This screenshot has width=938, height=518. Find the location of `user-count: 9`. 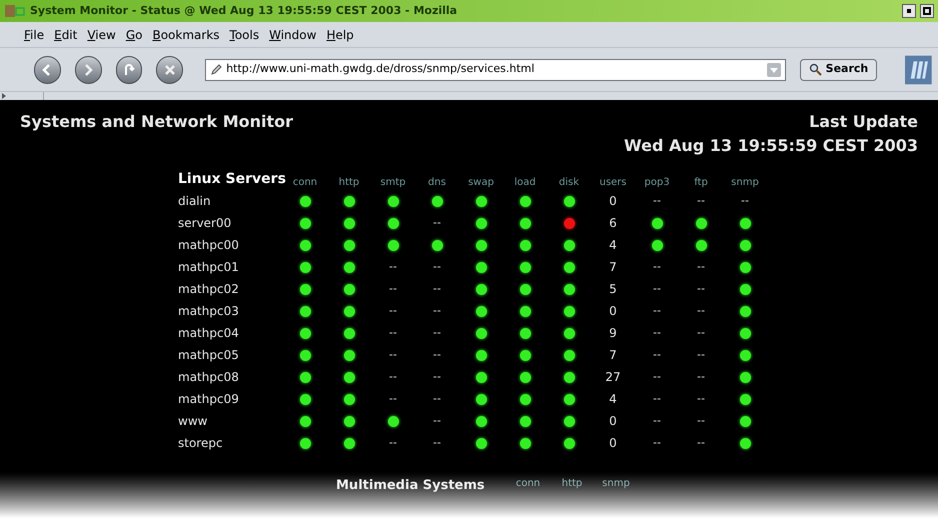

user-count: 9 is located at coordinates (613, 333).